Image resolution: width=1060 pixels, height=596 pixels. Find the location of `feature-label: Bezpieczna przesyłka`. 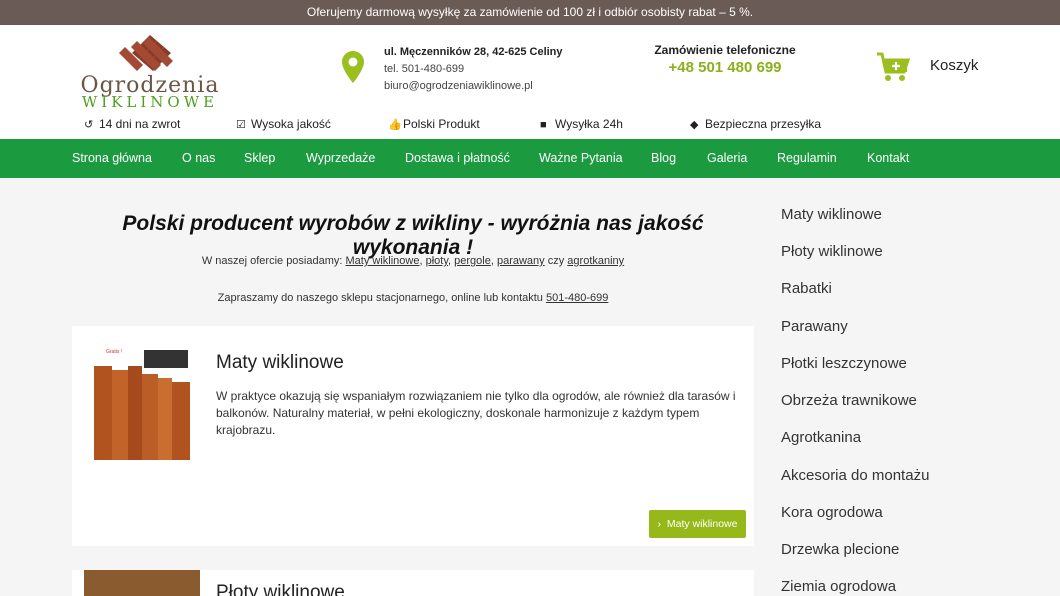

feature-label: Bezpieczna przesyłka is located at coordinates (763, 124).